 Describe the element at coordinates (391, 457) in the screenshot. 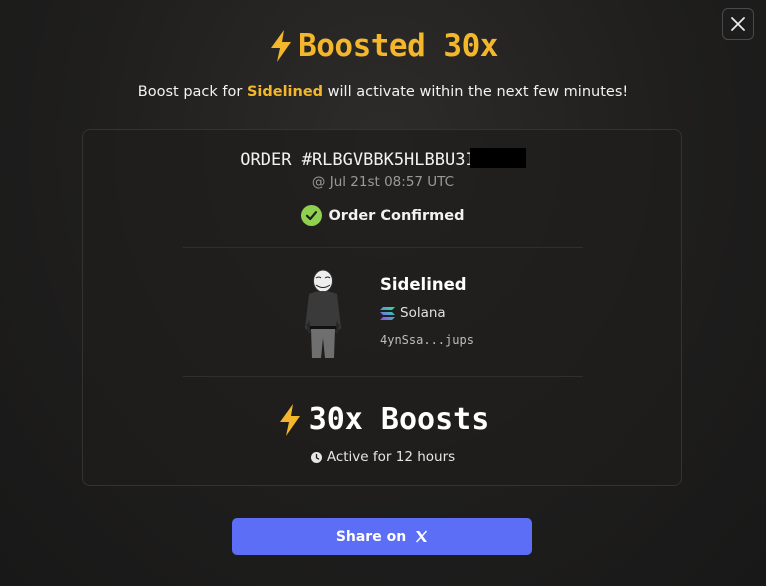

I see `active-duration-text: Active for 12 hours` at that location.